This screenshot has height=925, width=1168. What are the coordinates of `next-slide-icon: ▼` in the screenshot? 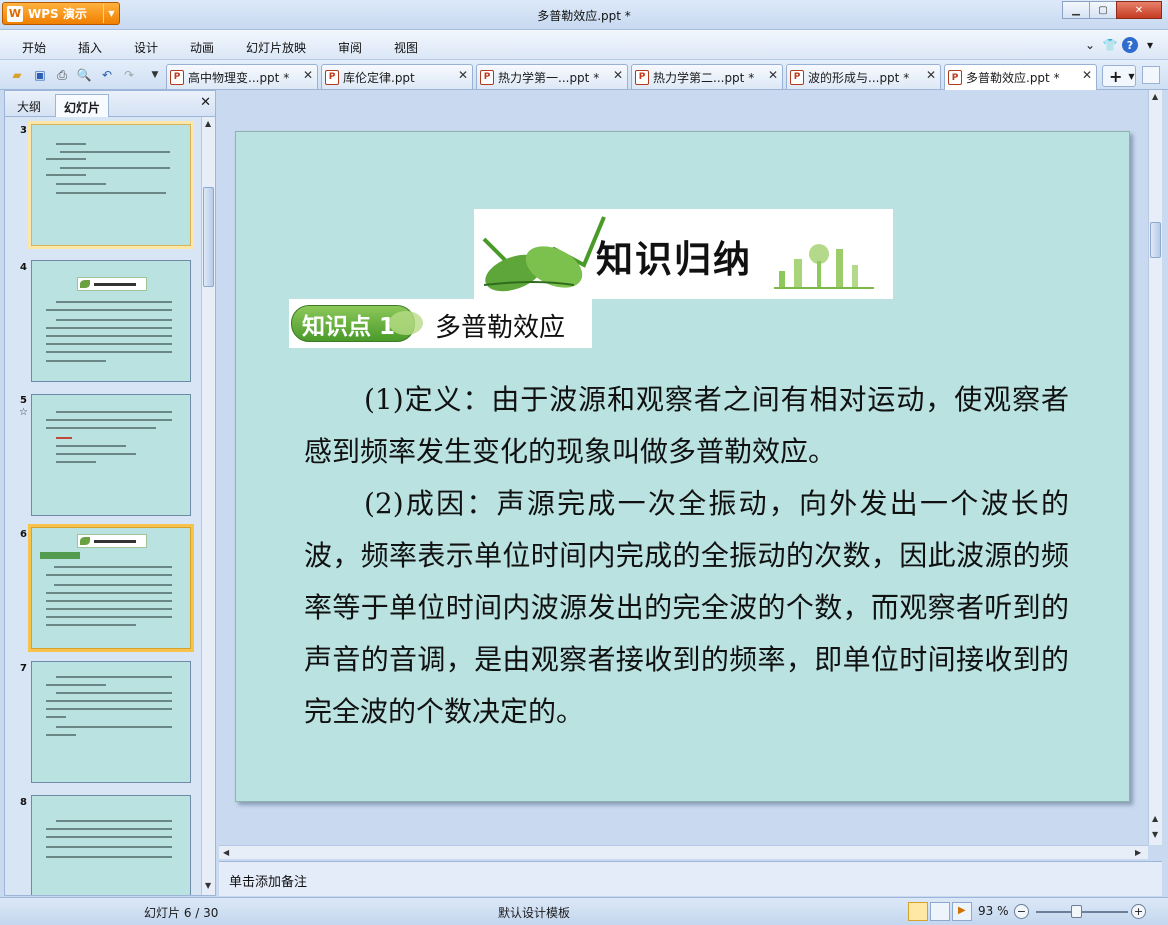 It's located at (1155, 834).